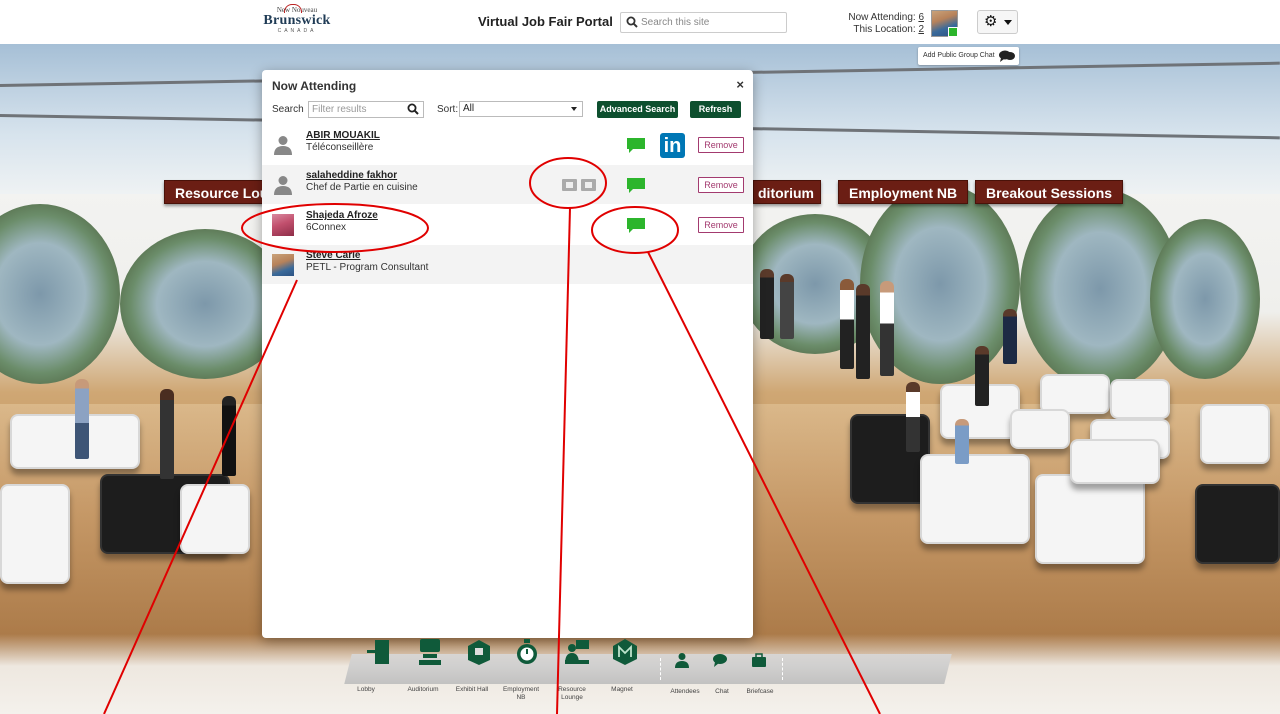 The height and width of the screenshot is (714, 1280). What do you see at coordinates (921, 17) in the screenshot?
I see `now-attending-count: 6` at bounding box center [921, 17].